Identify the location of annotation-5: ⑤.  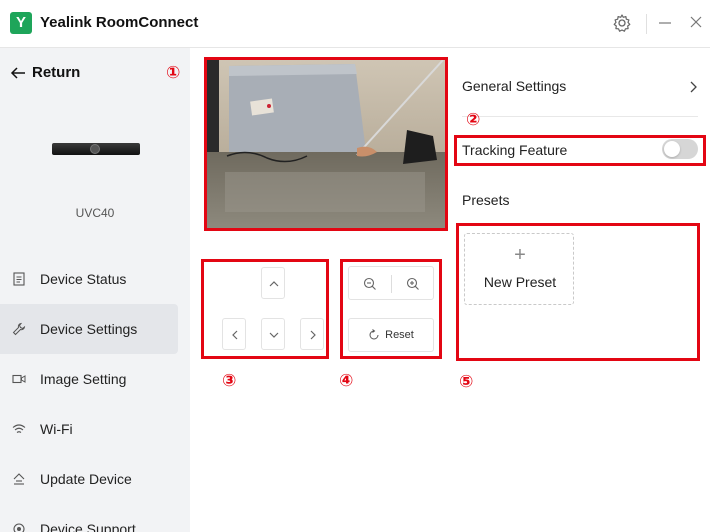
(466, 381).